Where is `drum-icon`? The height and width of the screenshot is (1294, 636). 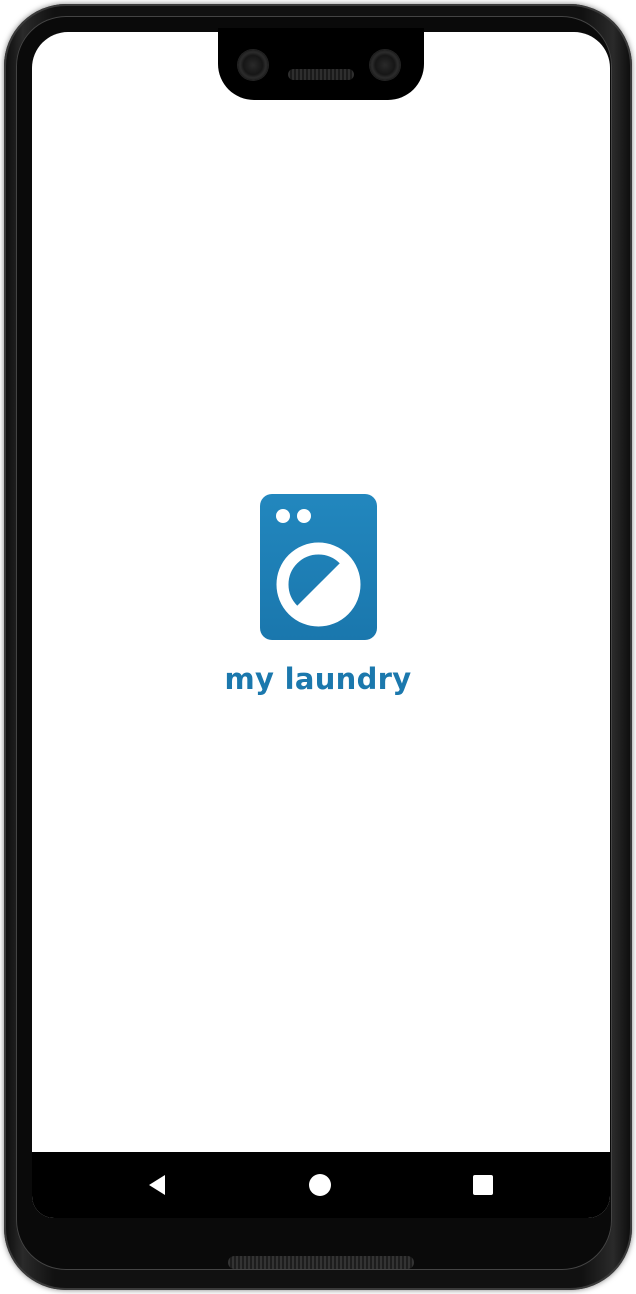 drum-icon is located at coordinates (318, 584).